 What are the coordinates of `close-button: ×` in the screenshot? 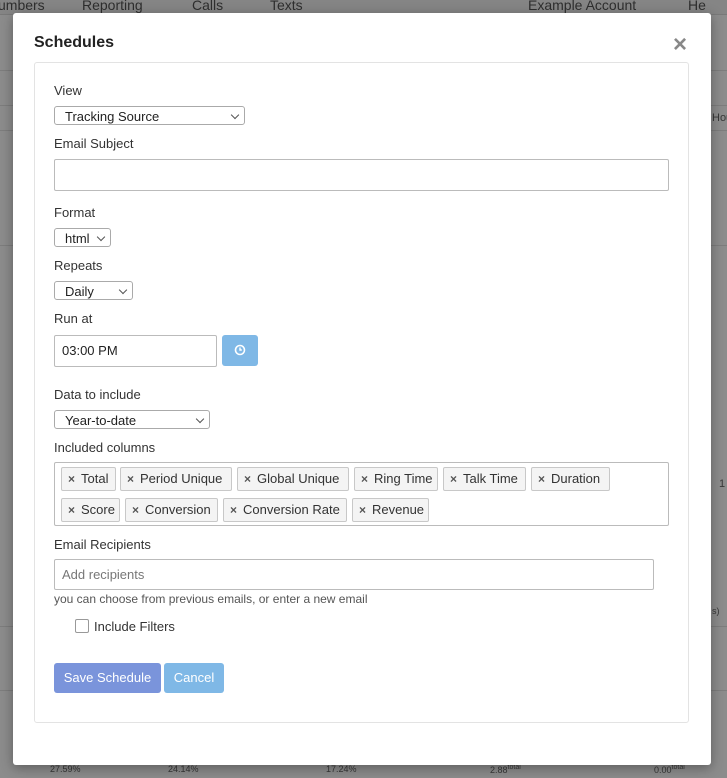 It's located at (680, 45).